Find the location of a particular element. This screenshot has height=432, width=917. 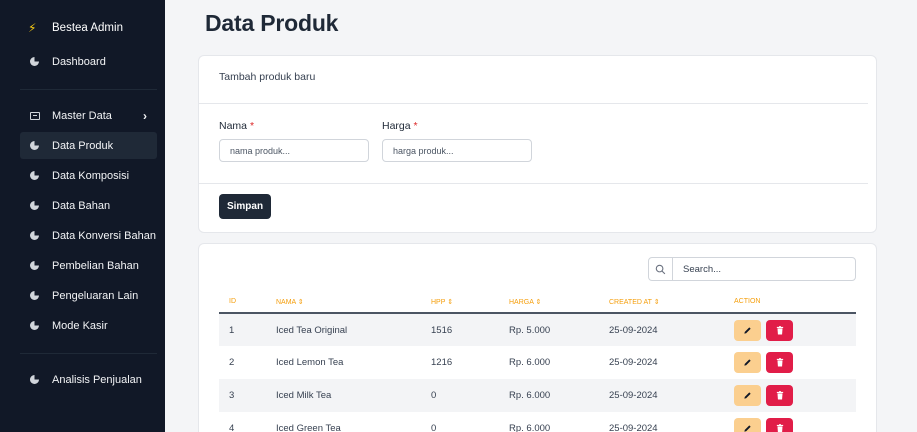

search-input is located at coordinates (758, 269).